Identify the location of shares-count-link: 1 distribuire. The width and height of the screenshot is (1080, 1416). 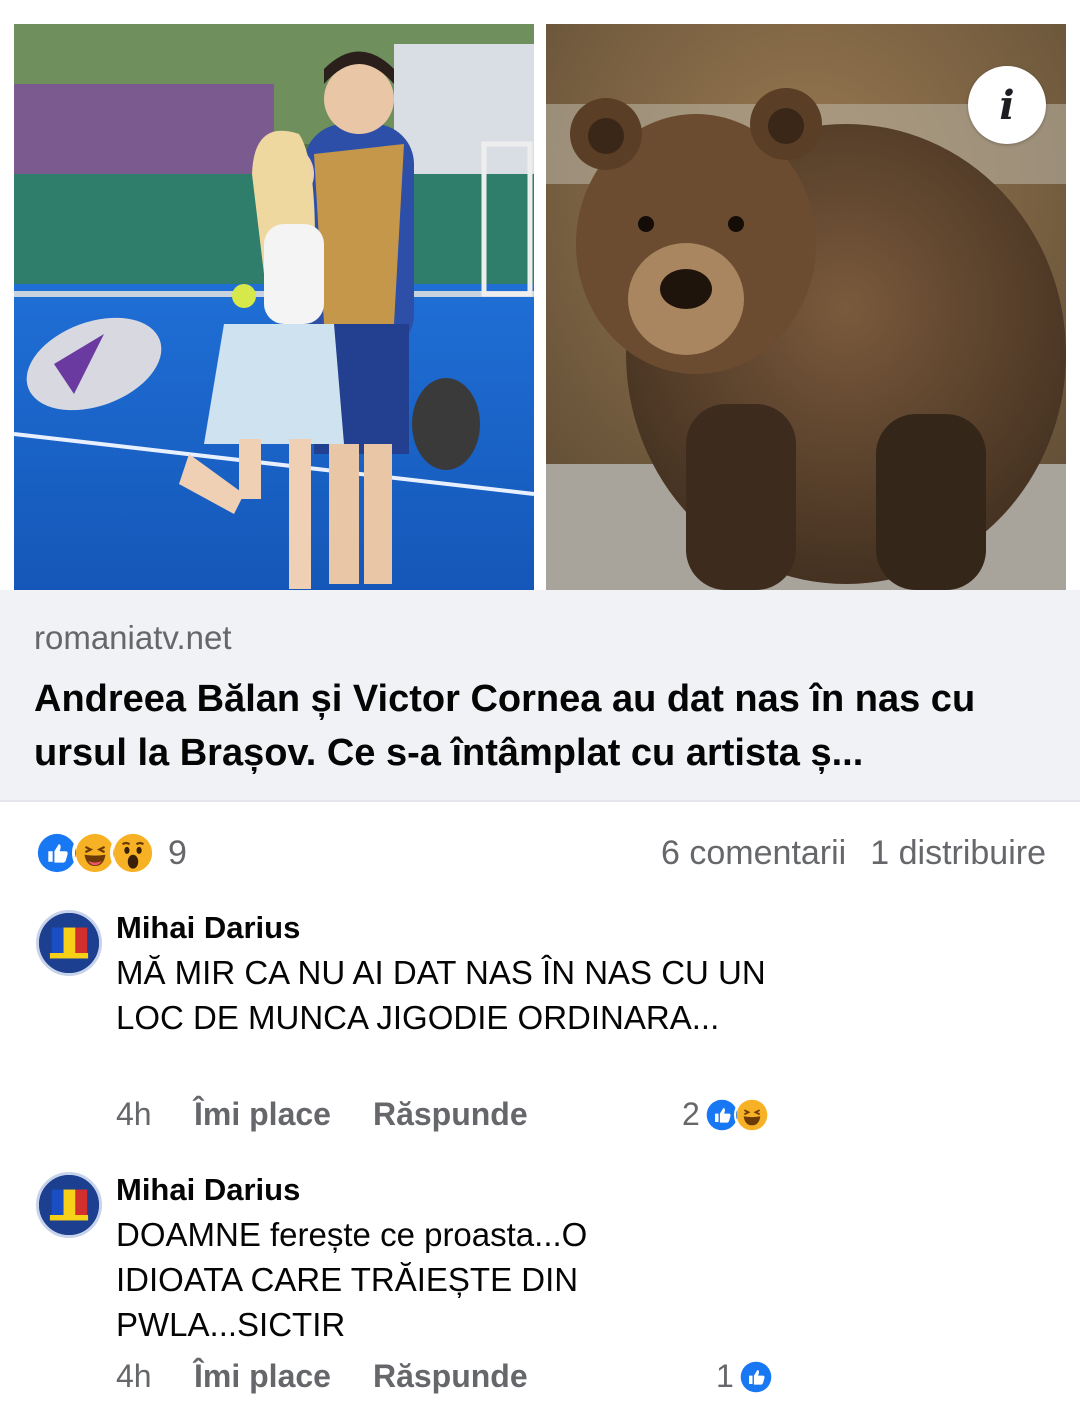
(958, 853).